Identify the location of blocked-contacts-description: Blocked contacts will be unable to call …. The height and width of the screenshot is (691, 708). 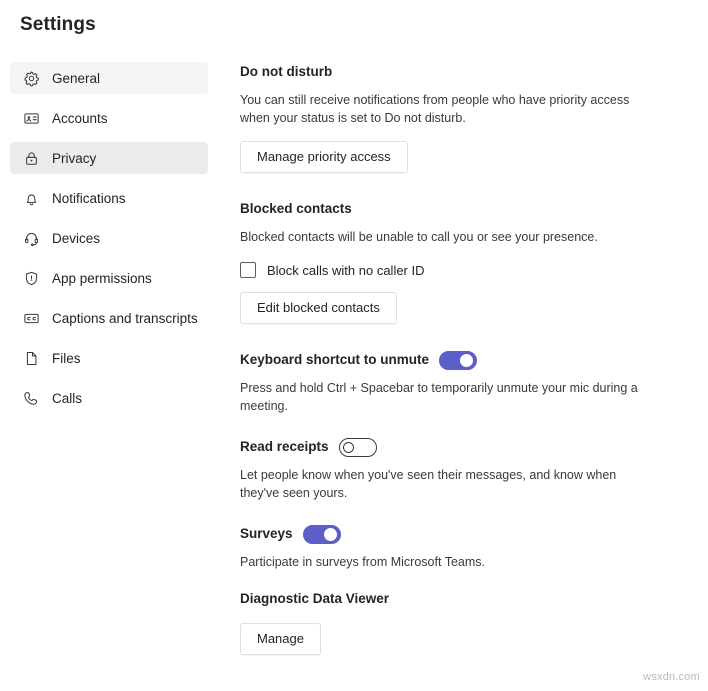
(419, 237).